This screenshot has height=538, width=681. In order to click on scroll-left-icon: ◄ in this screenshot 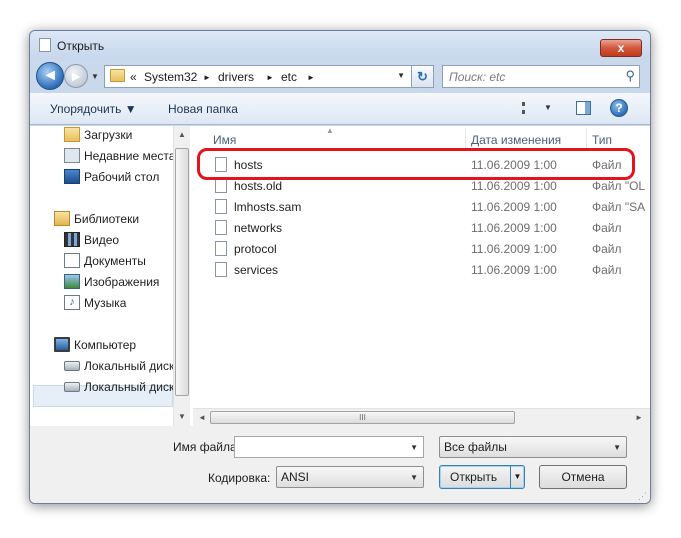, I will do `click(202, 417)`.